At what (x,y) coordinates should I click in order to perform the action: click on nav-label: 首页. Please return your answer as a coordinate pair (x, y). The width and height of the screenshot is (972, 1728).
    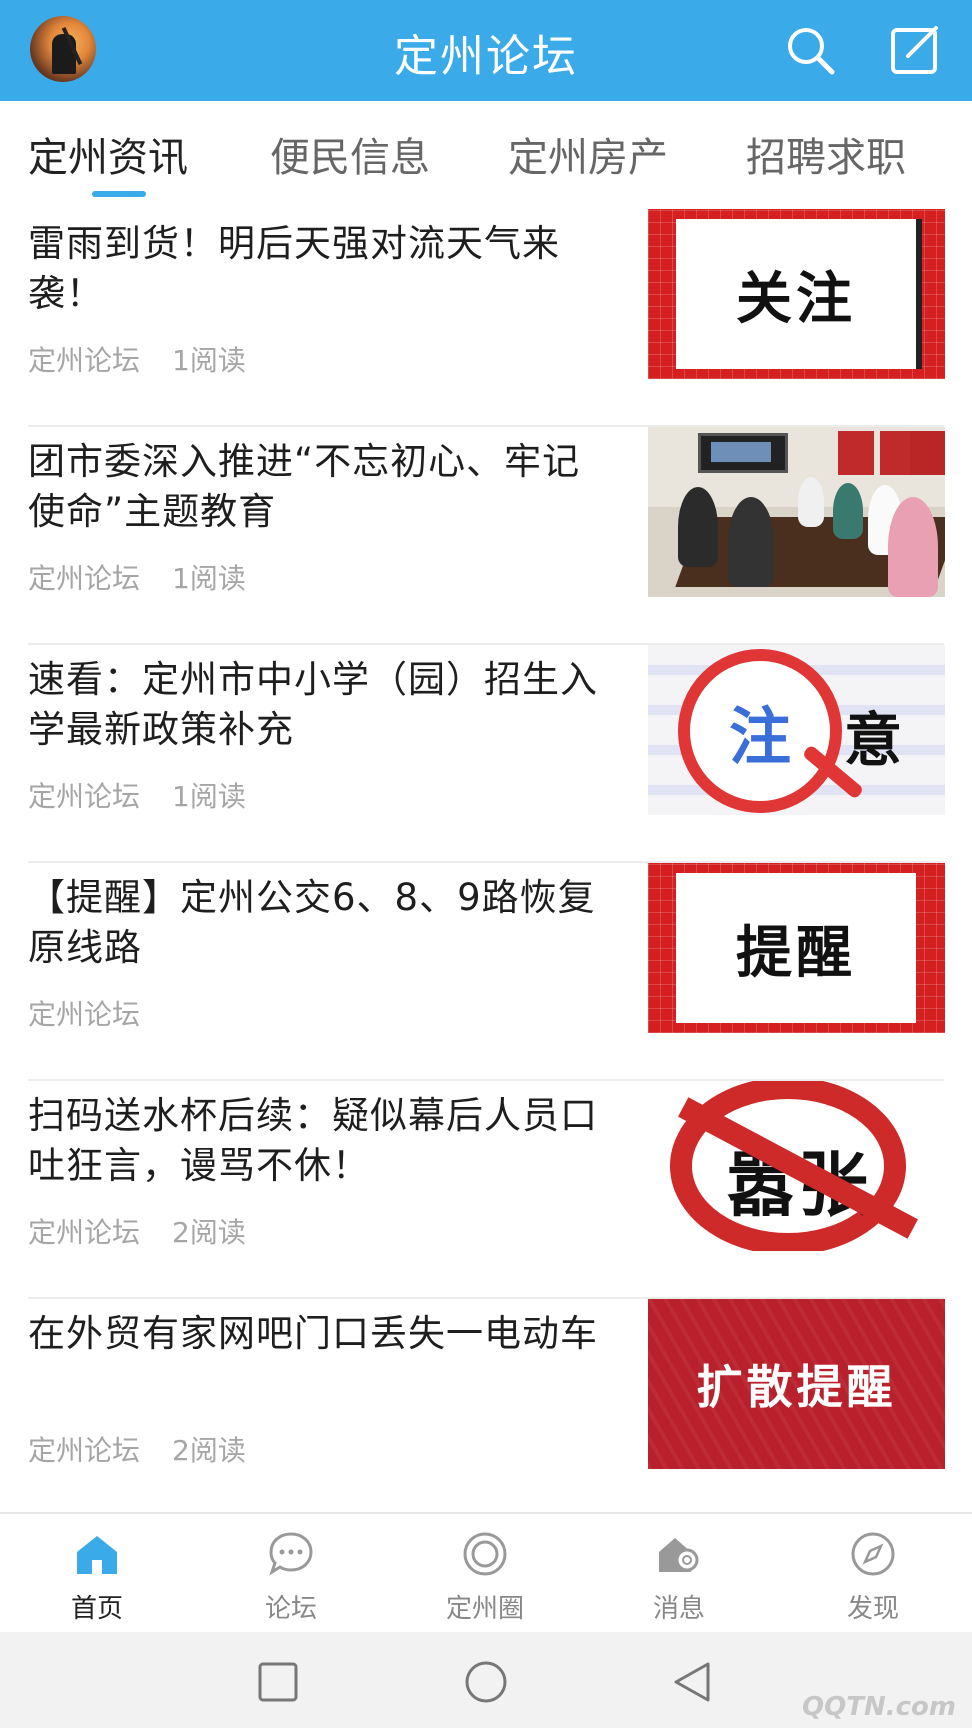
    Looking at the image, I should click on (96, 1609).